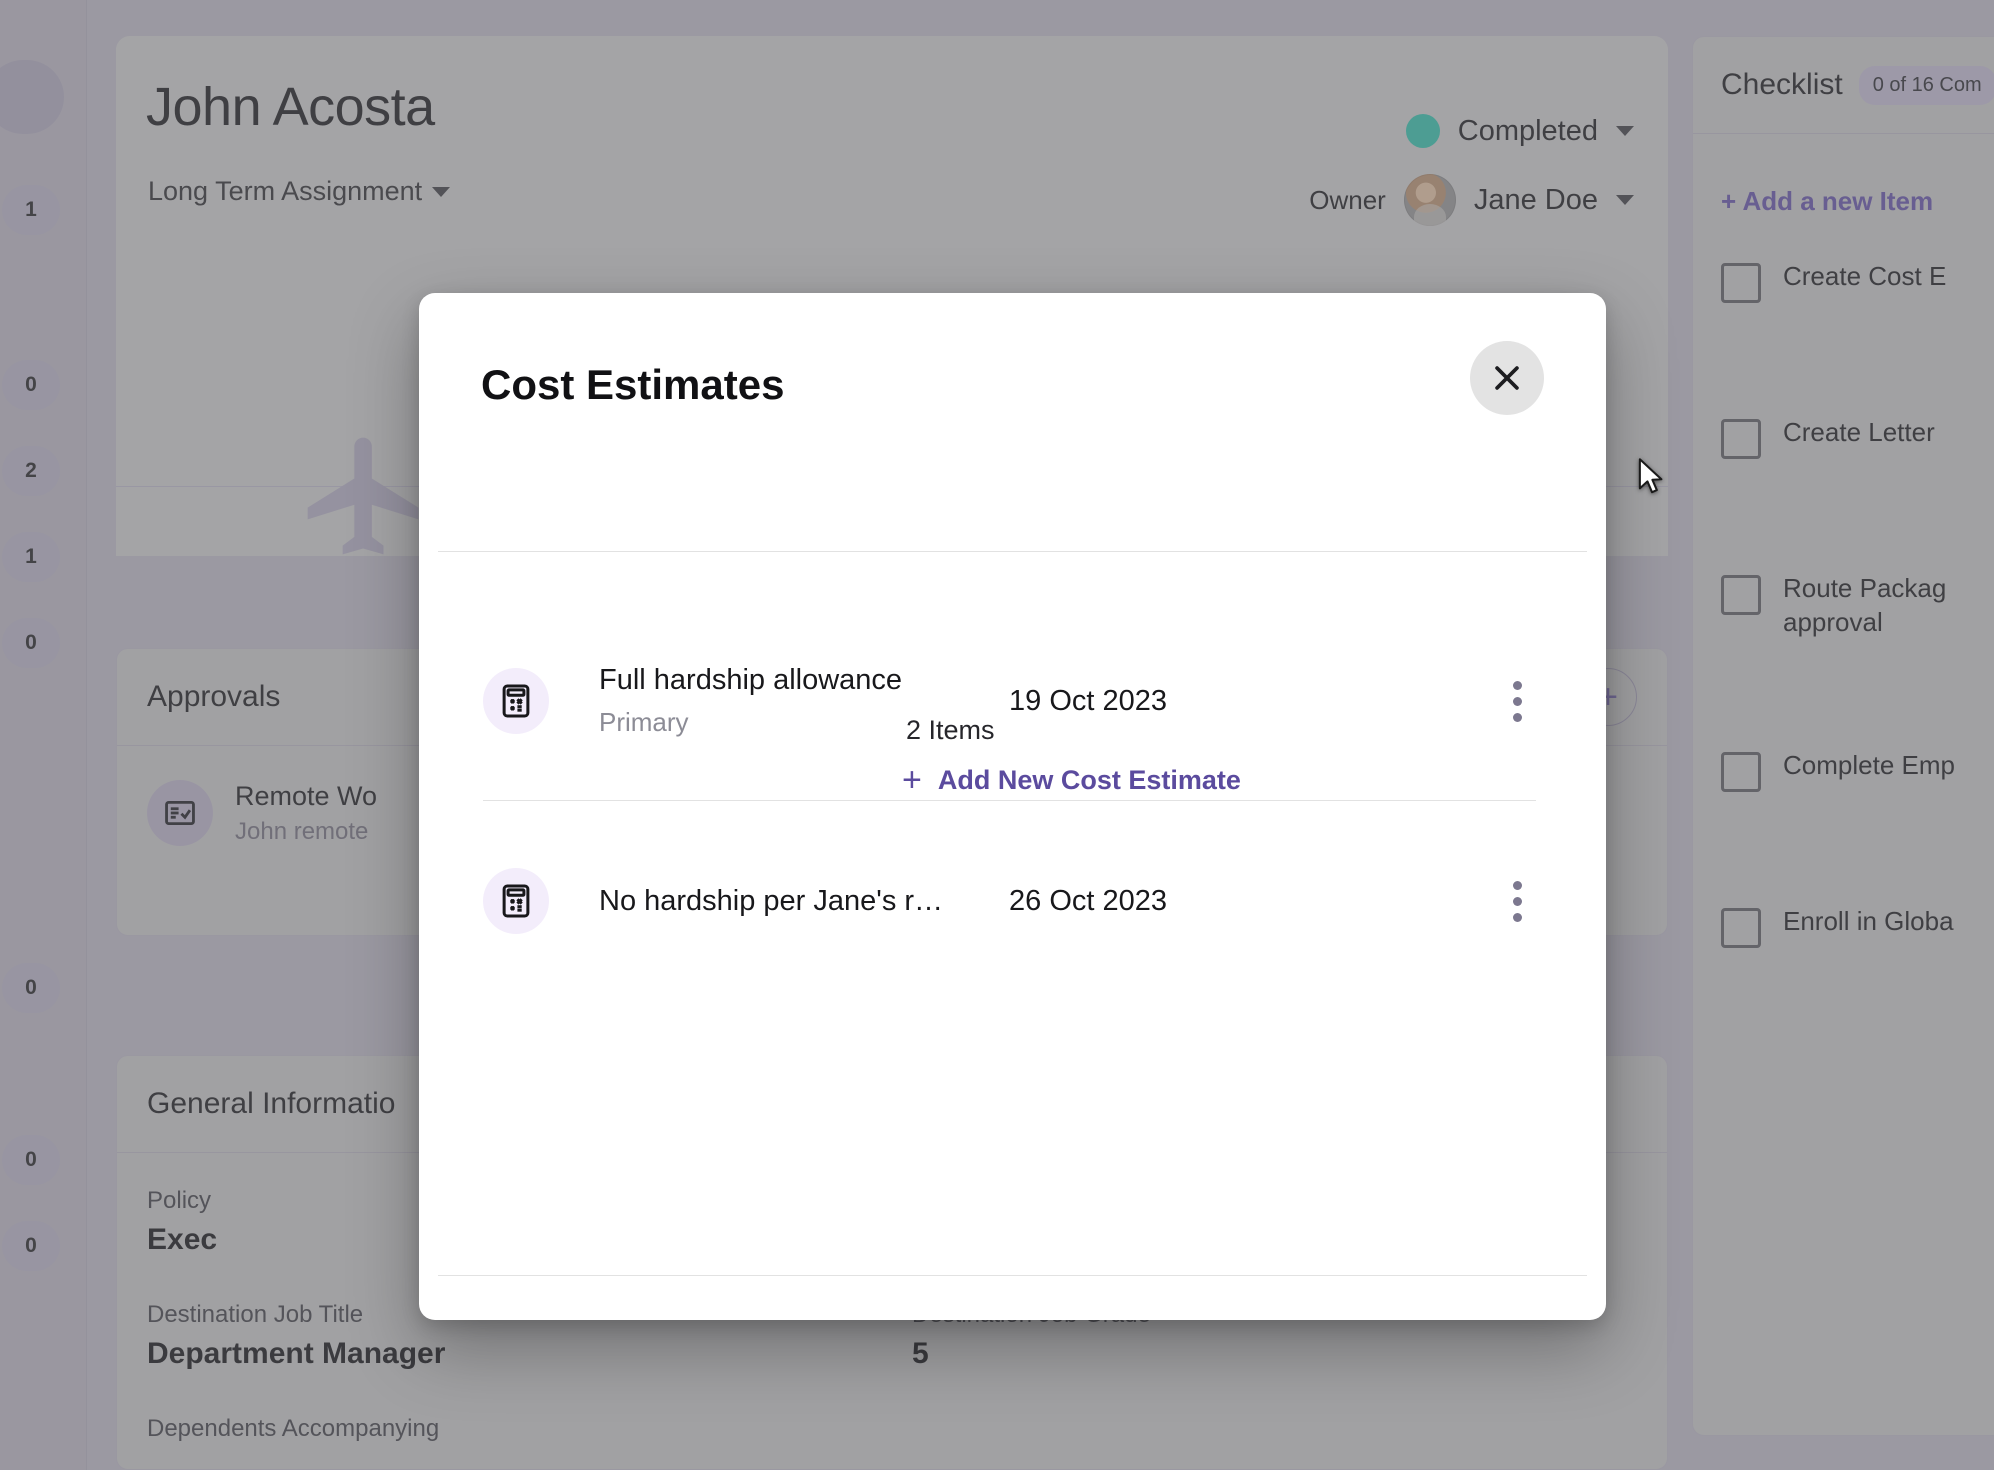 This screenshot has width=1994, height=1470. What do you see at coordinates (1843, 716) in the screenshot?
I see `checklist-item-3: Complete Emp` at bounding box center [1843, 716].